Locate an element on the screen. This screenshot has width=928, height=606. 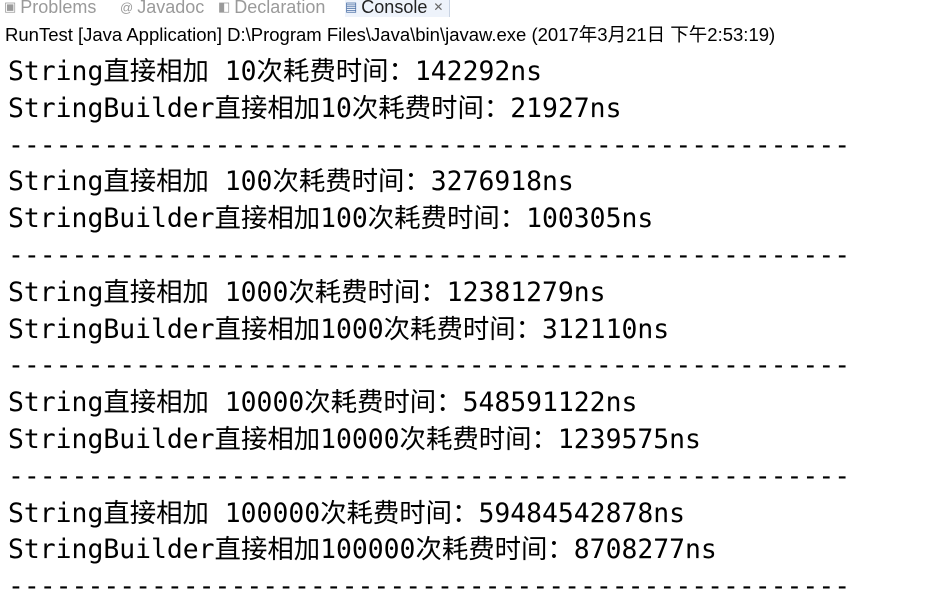
console-output-line: String直接相加 1000次耗费时间：12381279ns is located at coordinates (307, 292).